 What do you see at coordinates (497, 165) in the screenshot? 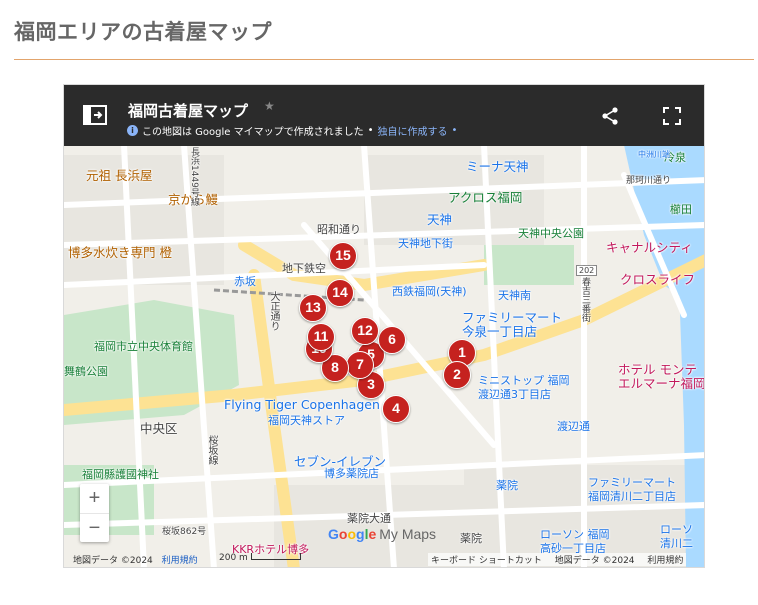
I see `map-label-mina-tenjin: ミーナ天神` at bounding box center [497, 165].